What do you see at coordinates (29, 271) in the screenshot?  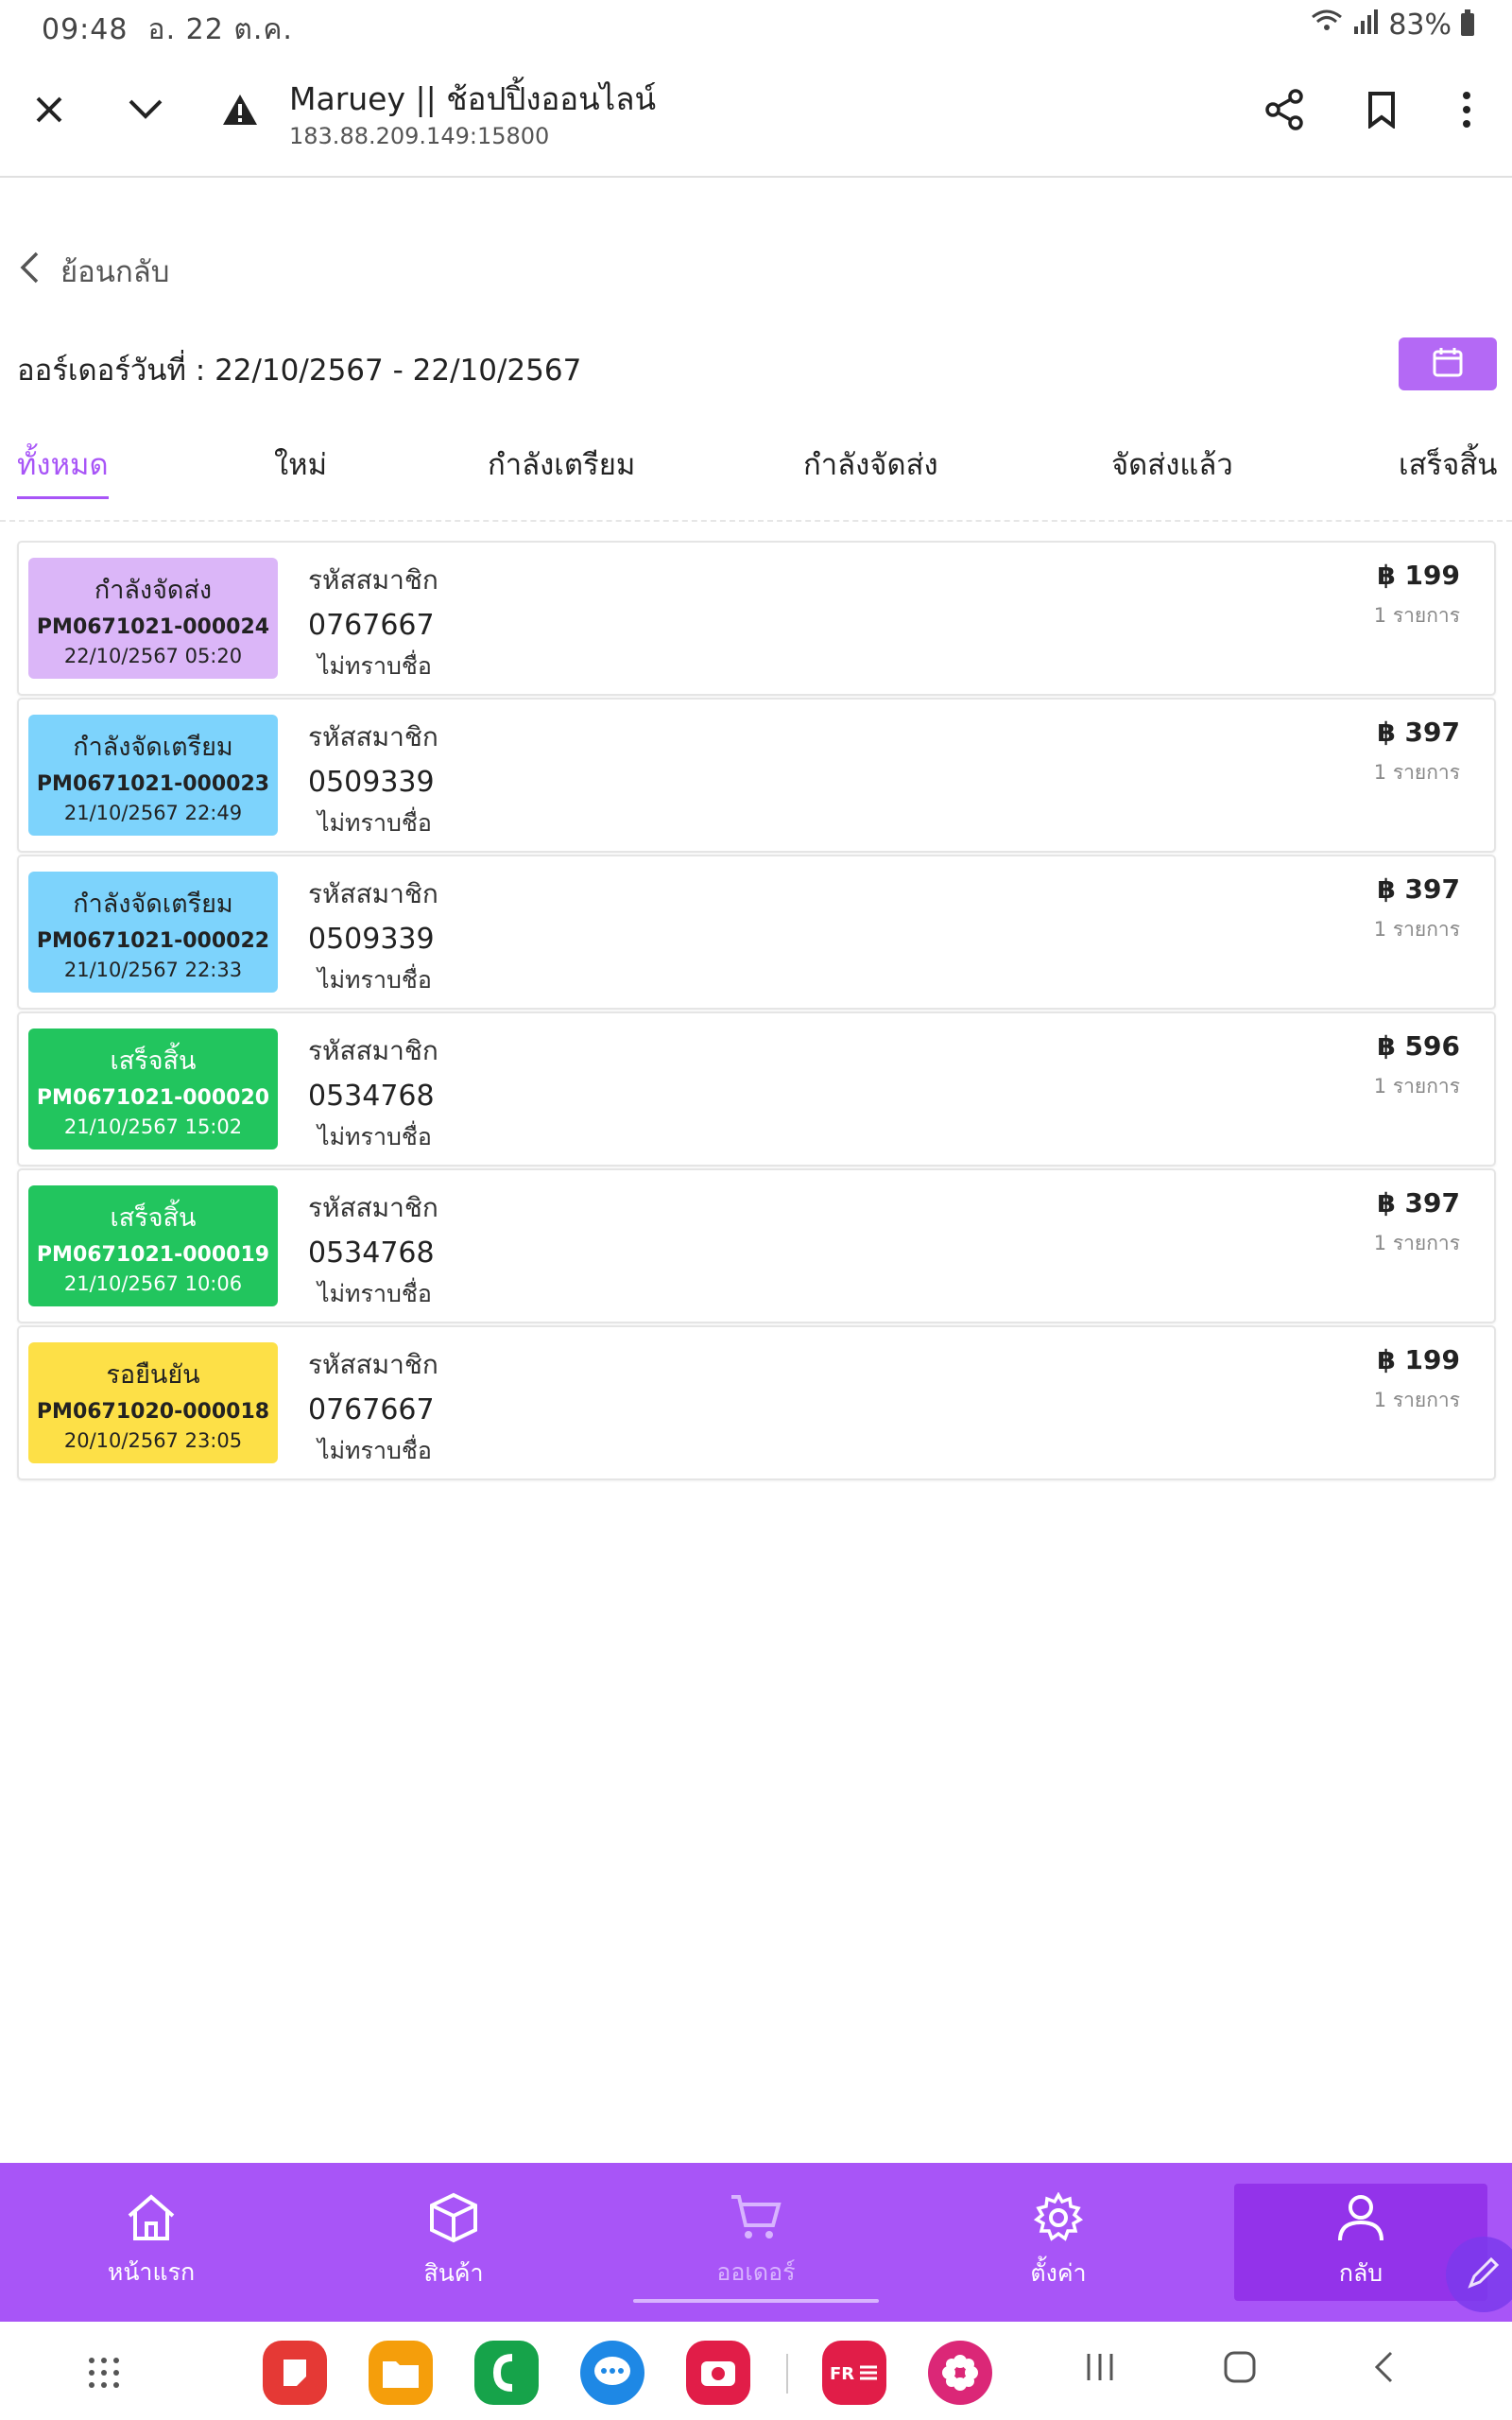 I see `chevron-left-icon` at bounding box center [29, 271].